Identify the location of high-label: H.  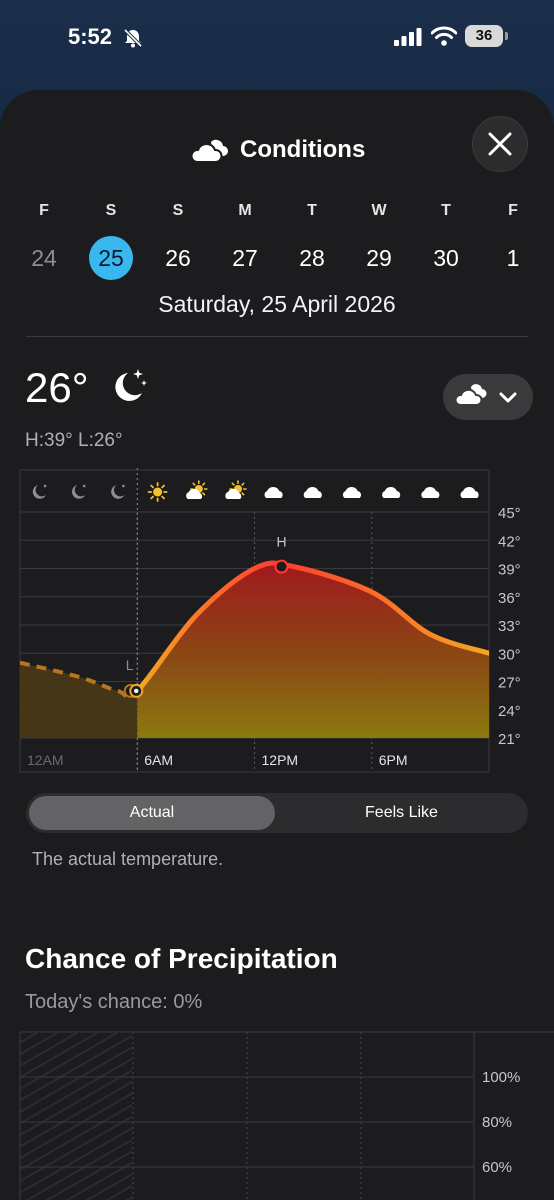
(282, 542).